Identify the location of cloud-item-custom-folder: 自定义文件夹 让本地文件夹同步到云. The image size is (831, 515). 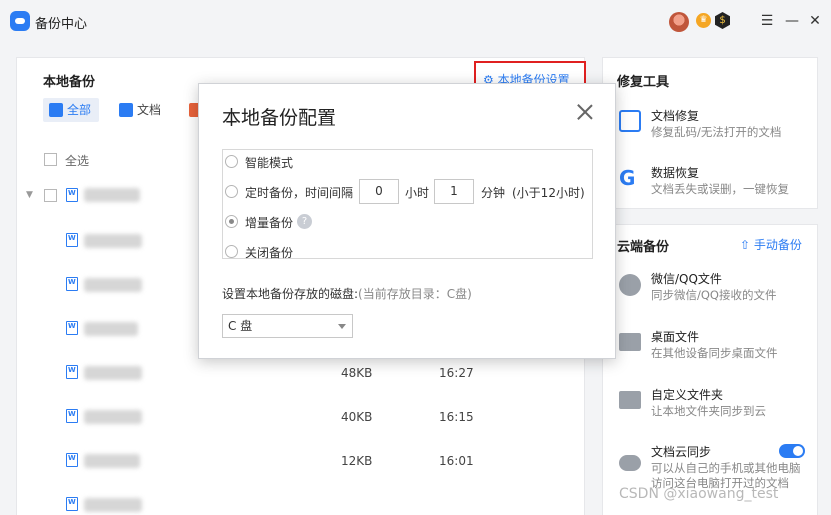
(718, 402).